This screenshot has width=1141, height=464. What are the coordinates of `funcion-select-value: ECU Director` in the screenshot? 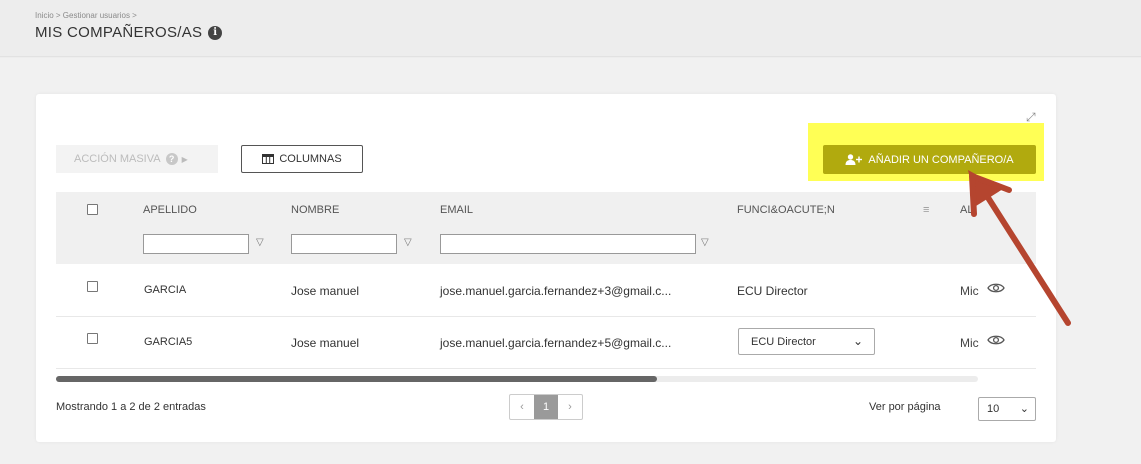 It's located at (783, 341).